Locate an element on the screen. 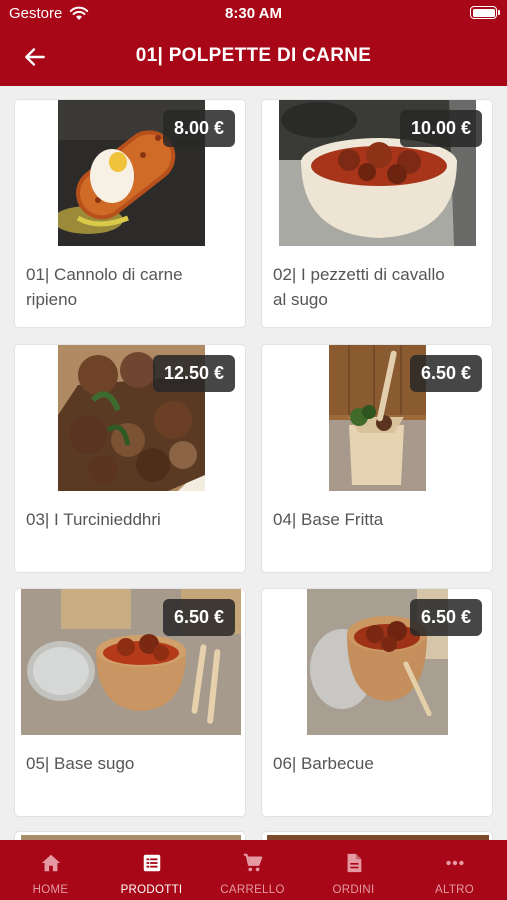 Image resolution: width=507 pixels, height=900 pixels. more-icon is located at coordinates (455, 863).